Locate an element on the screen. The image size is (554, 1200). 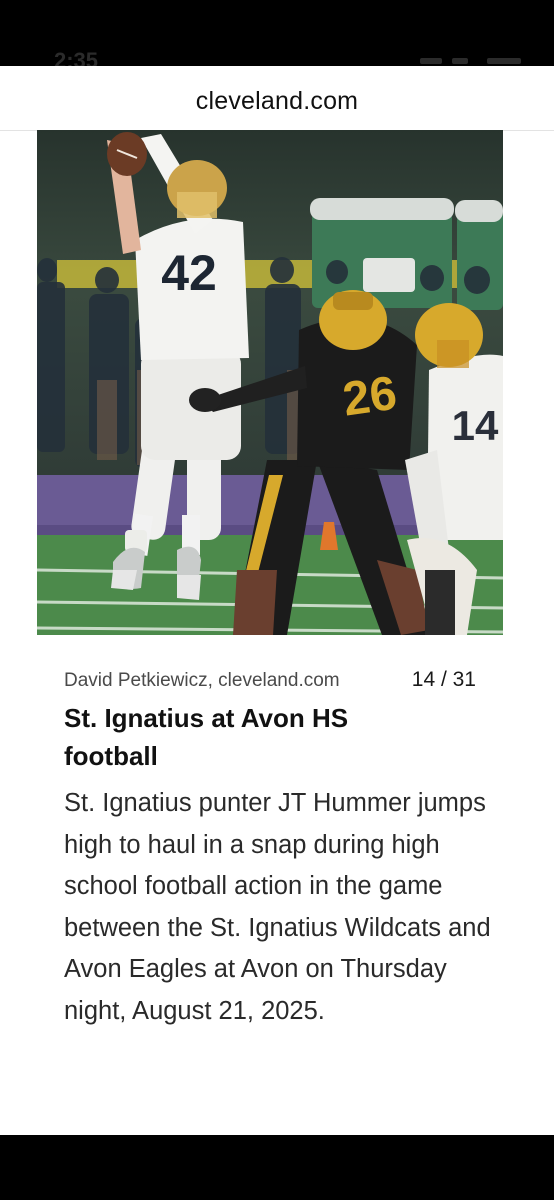
wifi-icon is located at coordinates (460, 61).